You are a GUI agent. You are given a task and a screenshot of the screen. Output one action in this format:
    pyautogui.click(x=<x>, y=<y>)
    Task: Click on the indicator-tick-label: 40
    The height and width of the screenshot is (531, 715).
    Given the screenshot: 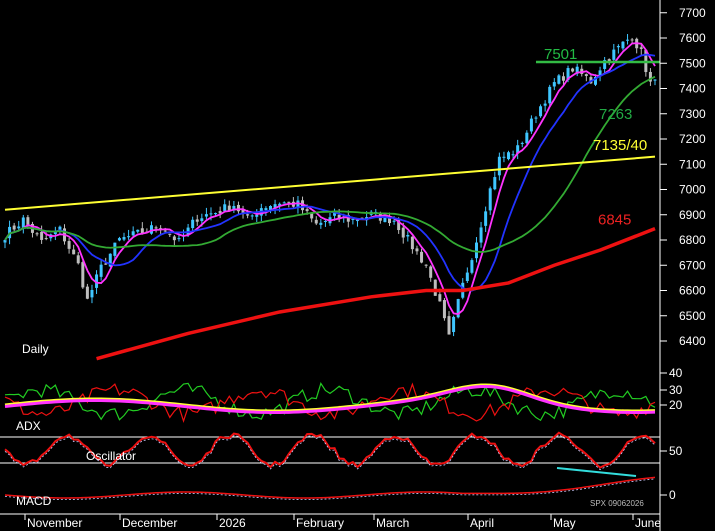 What is the action you would take?
    pyautogui.click(x=676, y=373)
    